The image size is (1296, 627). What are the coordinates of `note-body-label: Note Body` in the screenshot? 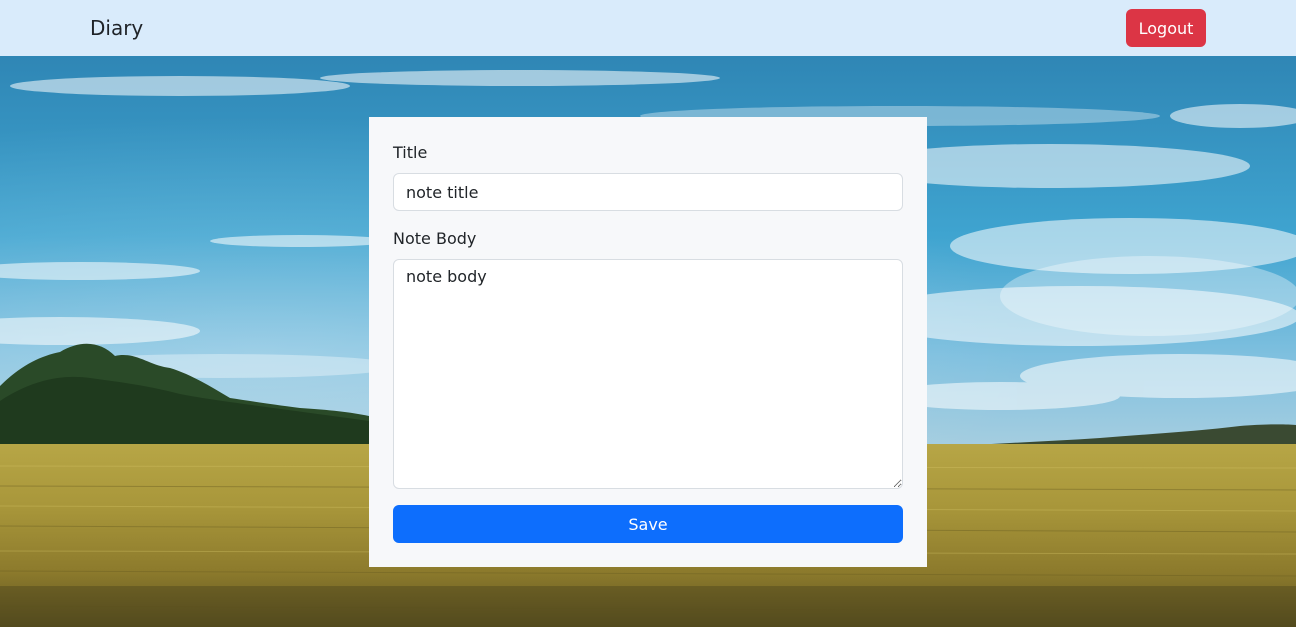 It's located at (435, 238).